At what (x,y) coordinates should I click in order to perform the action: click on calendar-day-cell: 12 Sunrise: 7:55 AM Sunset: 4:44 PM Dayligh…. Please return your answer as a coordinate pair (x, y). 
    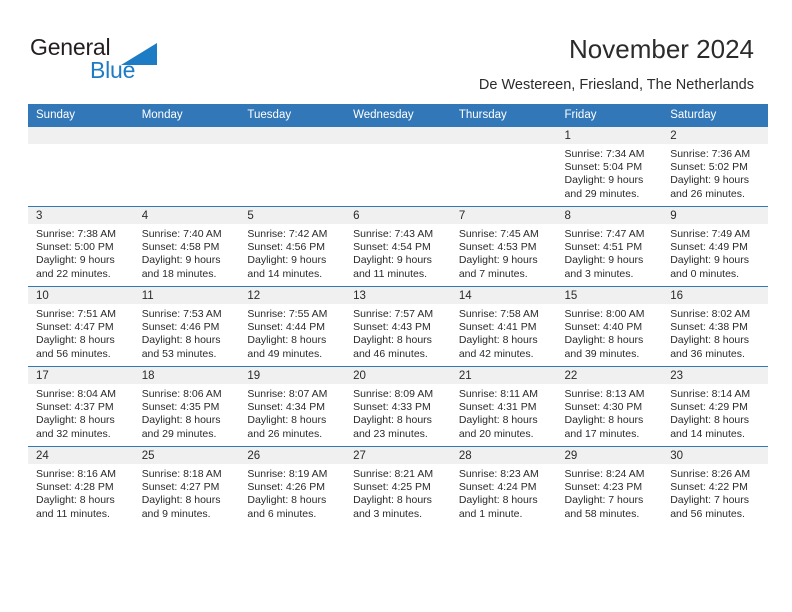
    Looking at the image, I should click on (292, 326).